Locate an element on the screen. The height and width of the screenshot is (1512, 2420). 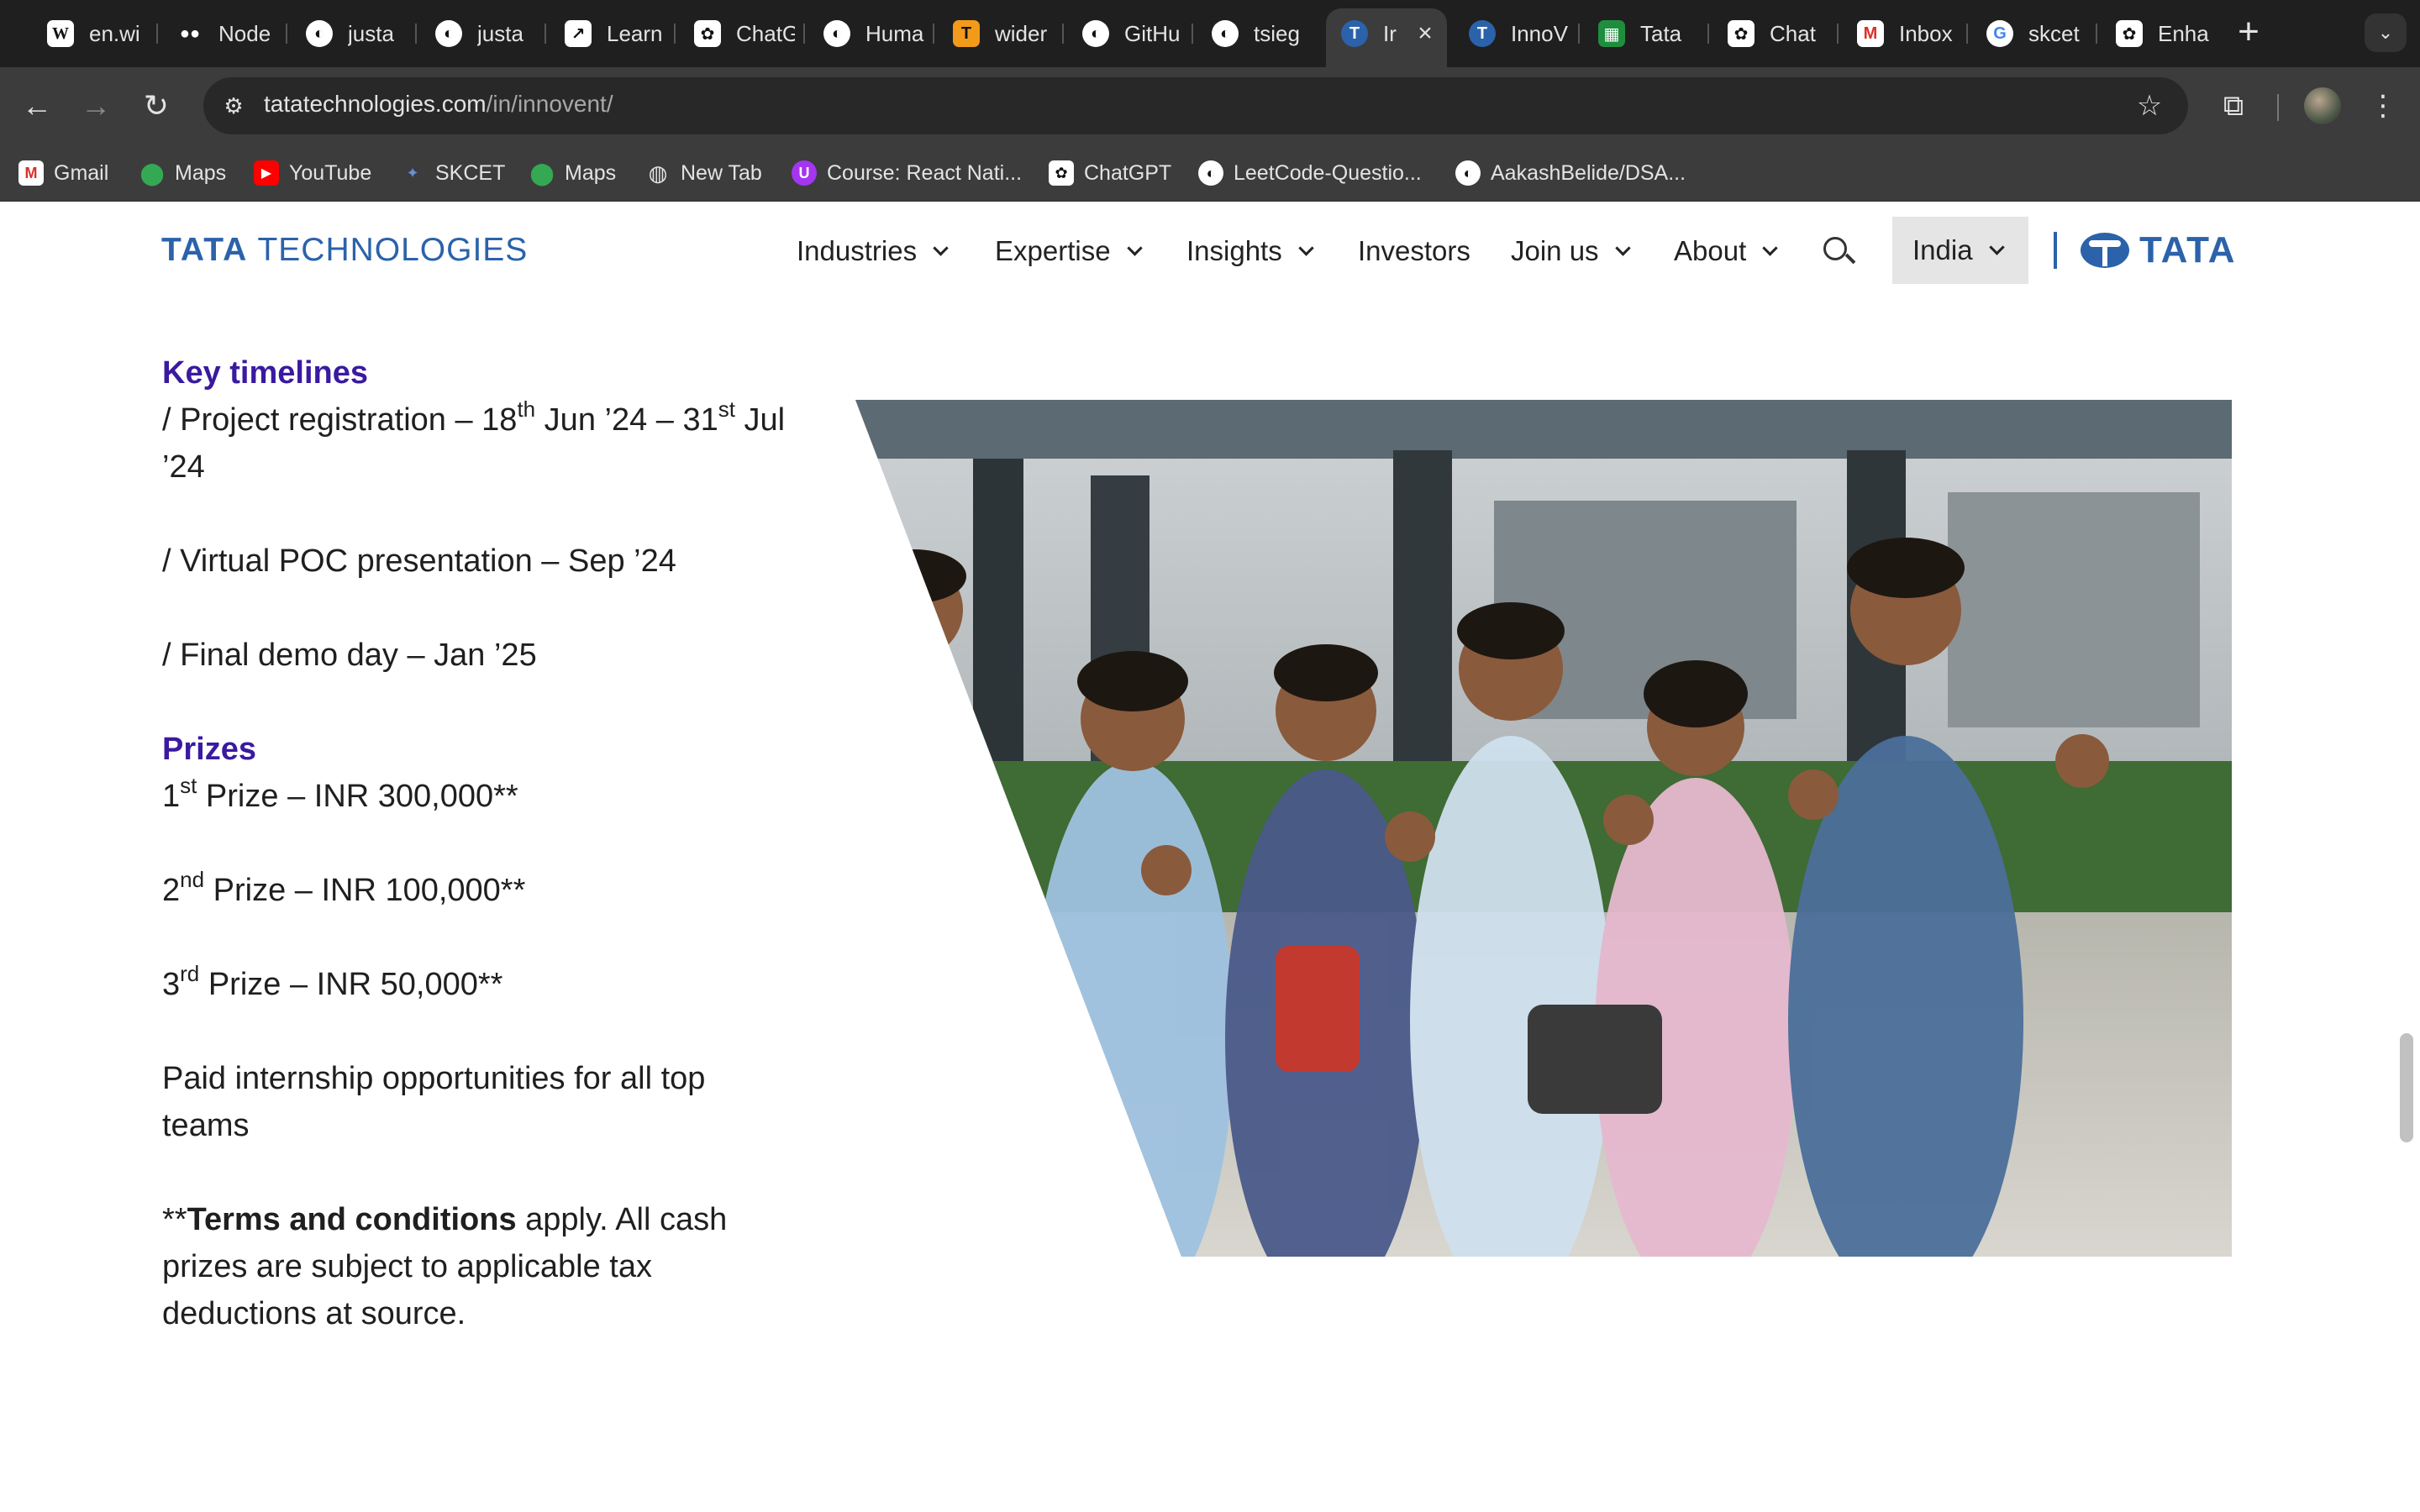
terms-and-conditions-link: Terms and conditions is located at coordinates (352, 1219).